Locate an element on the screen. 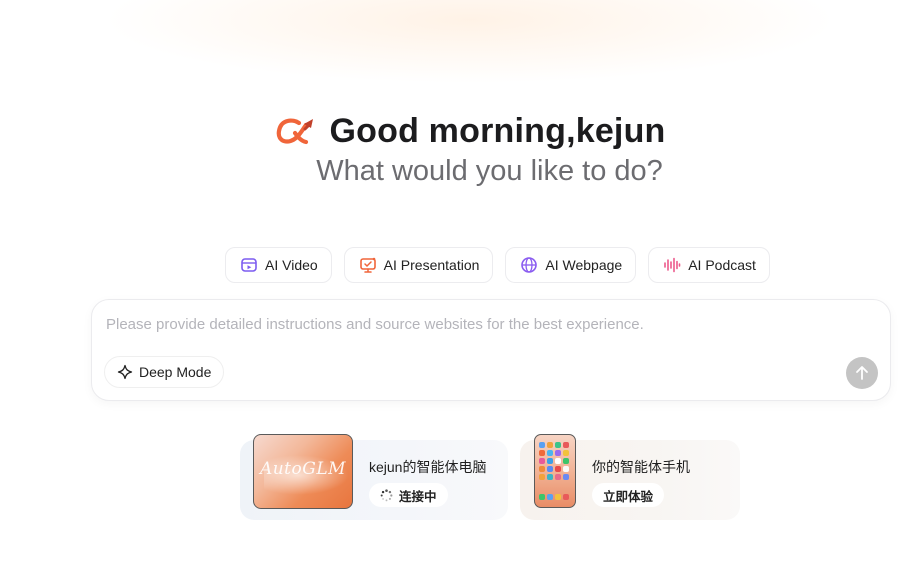 This screenshot has width=919, height=562. presentation-icon is located at coordinates (368, 265).